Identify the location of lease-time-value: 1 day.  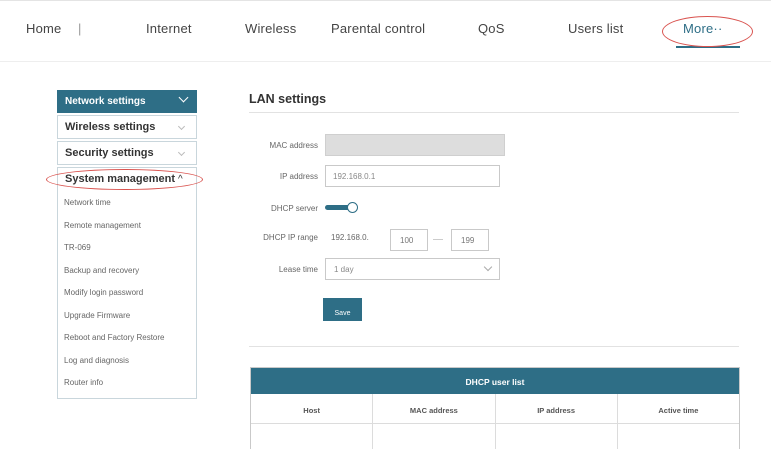
(344, 269).